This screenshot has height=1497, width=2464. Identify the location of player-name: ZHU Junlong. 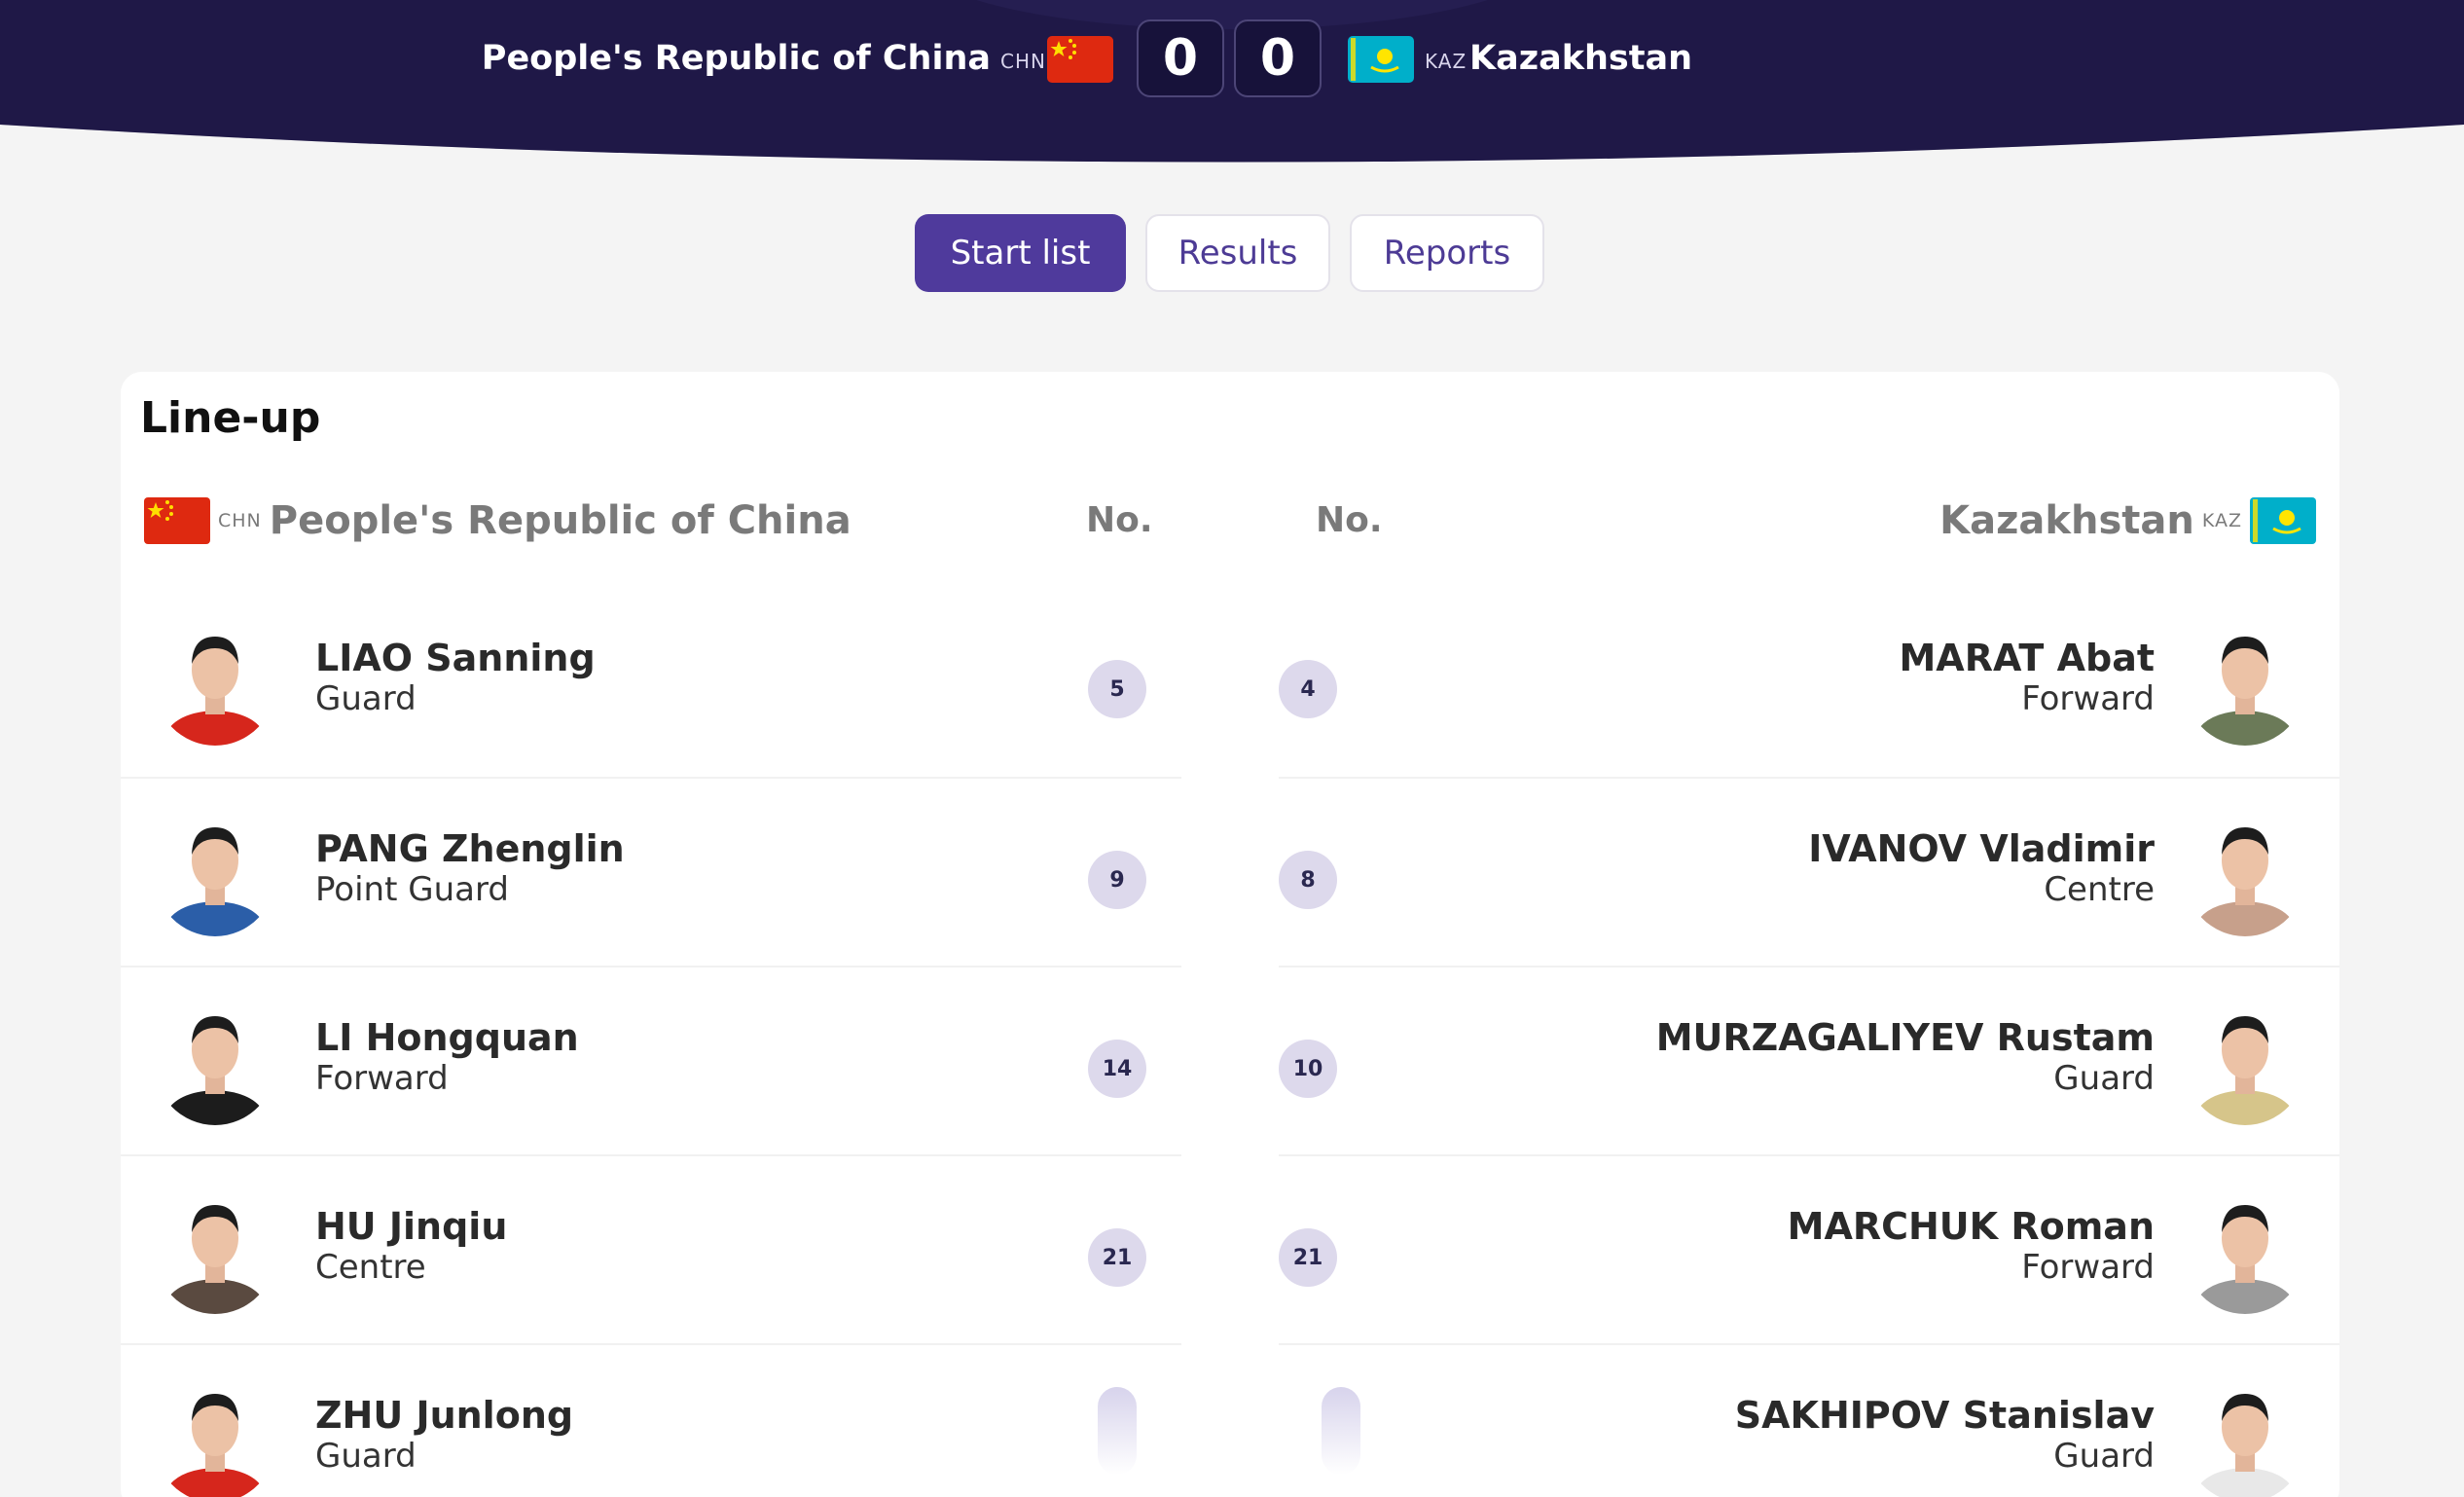
(444, 1415).